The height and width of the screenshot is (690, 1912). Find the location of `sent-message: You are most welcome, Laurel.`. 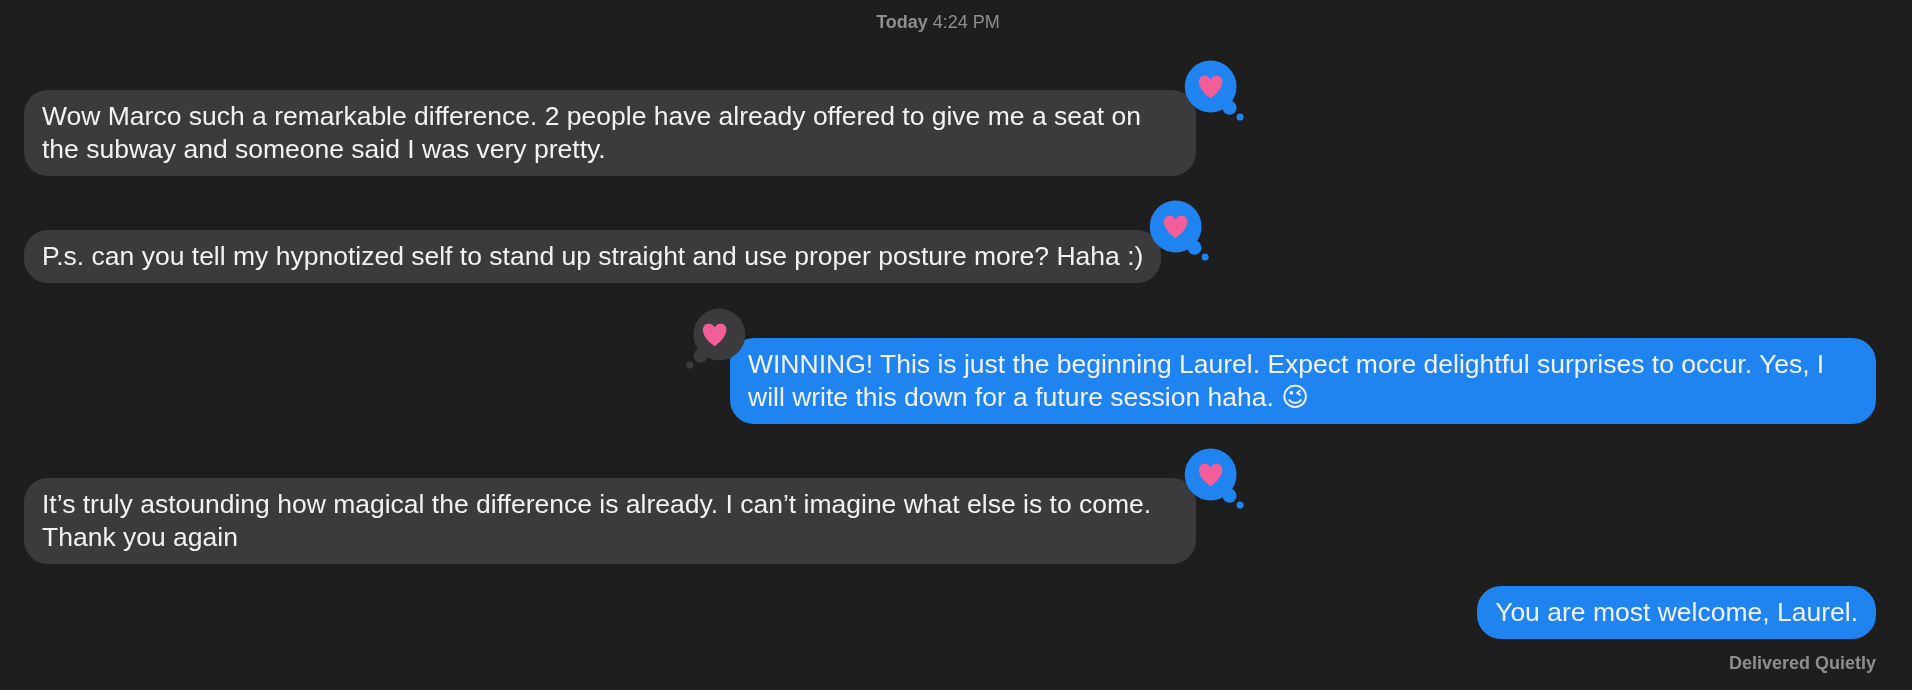

sent-message: You are most welcome, Laurel. is located at coordinates (1676, 612).